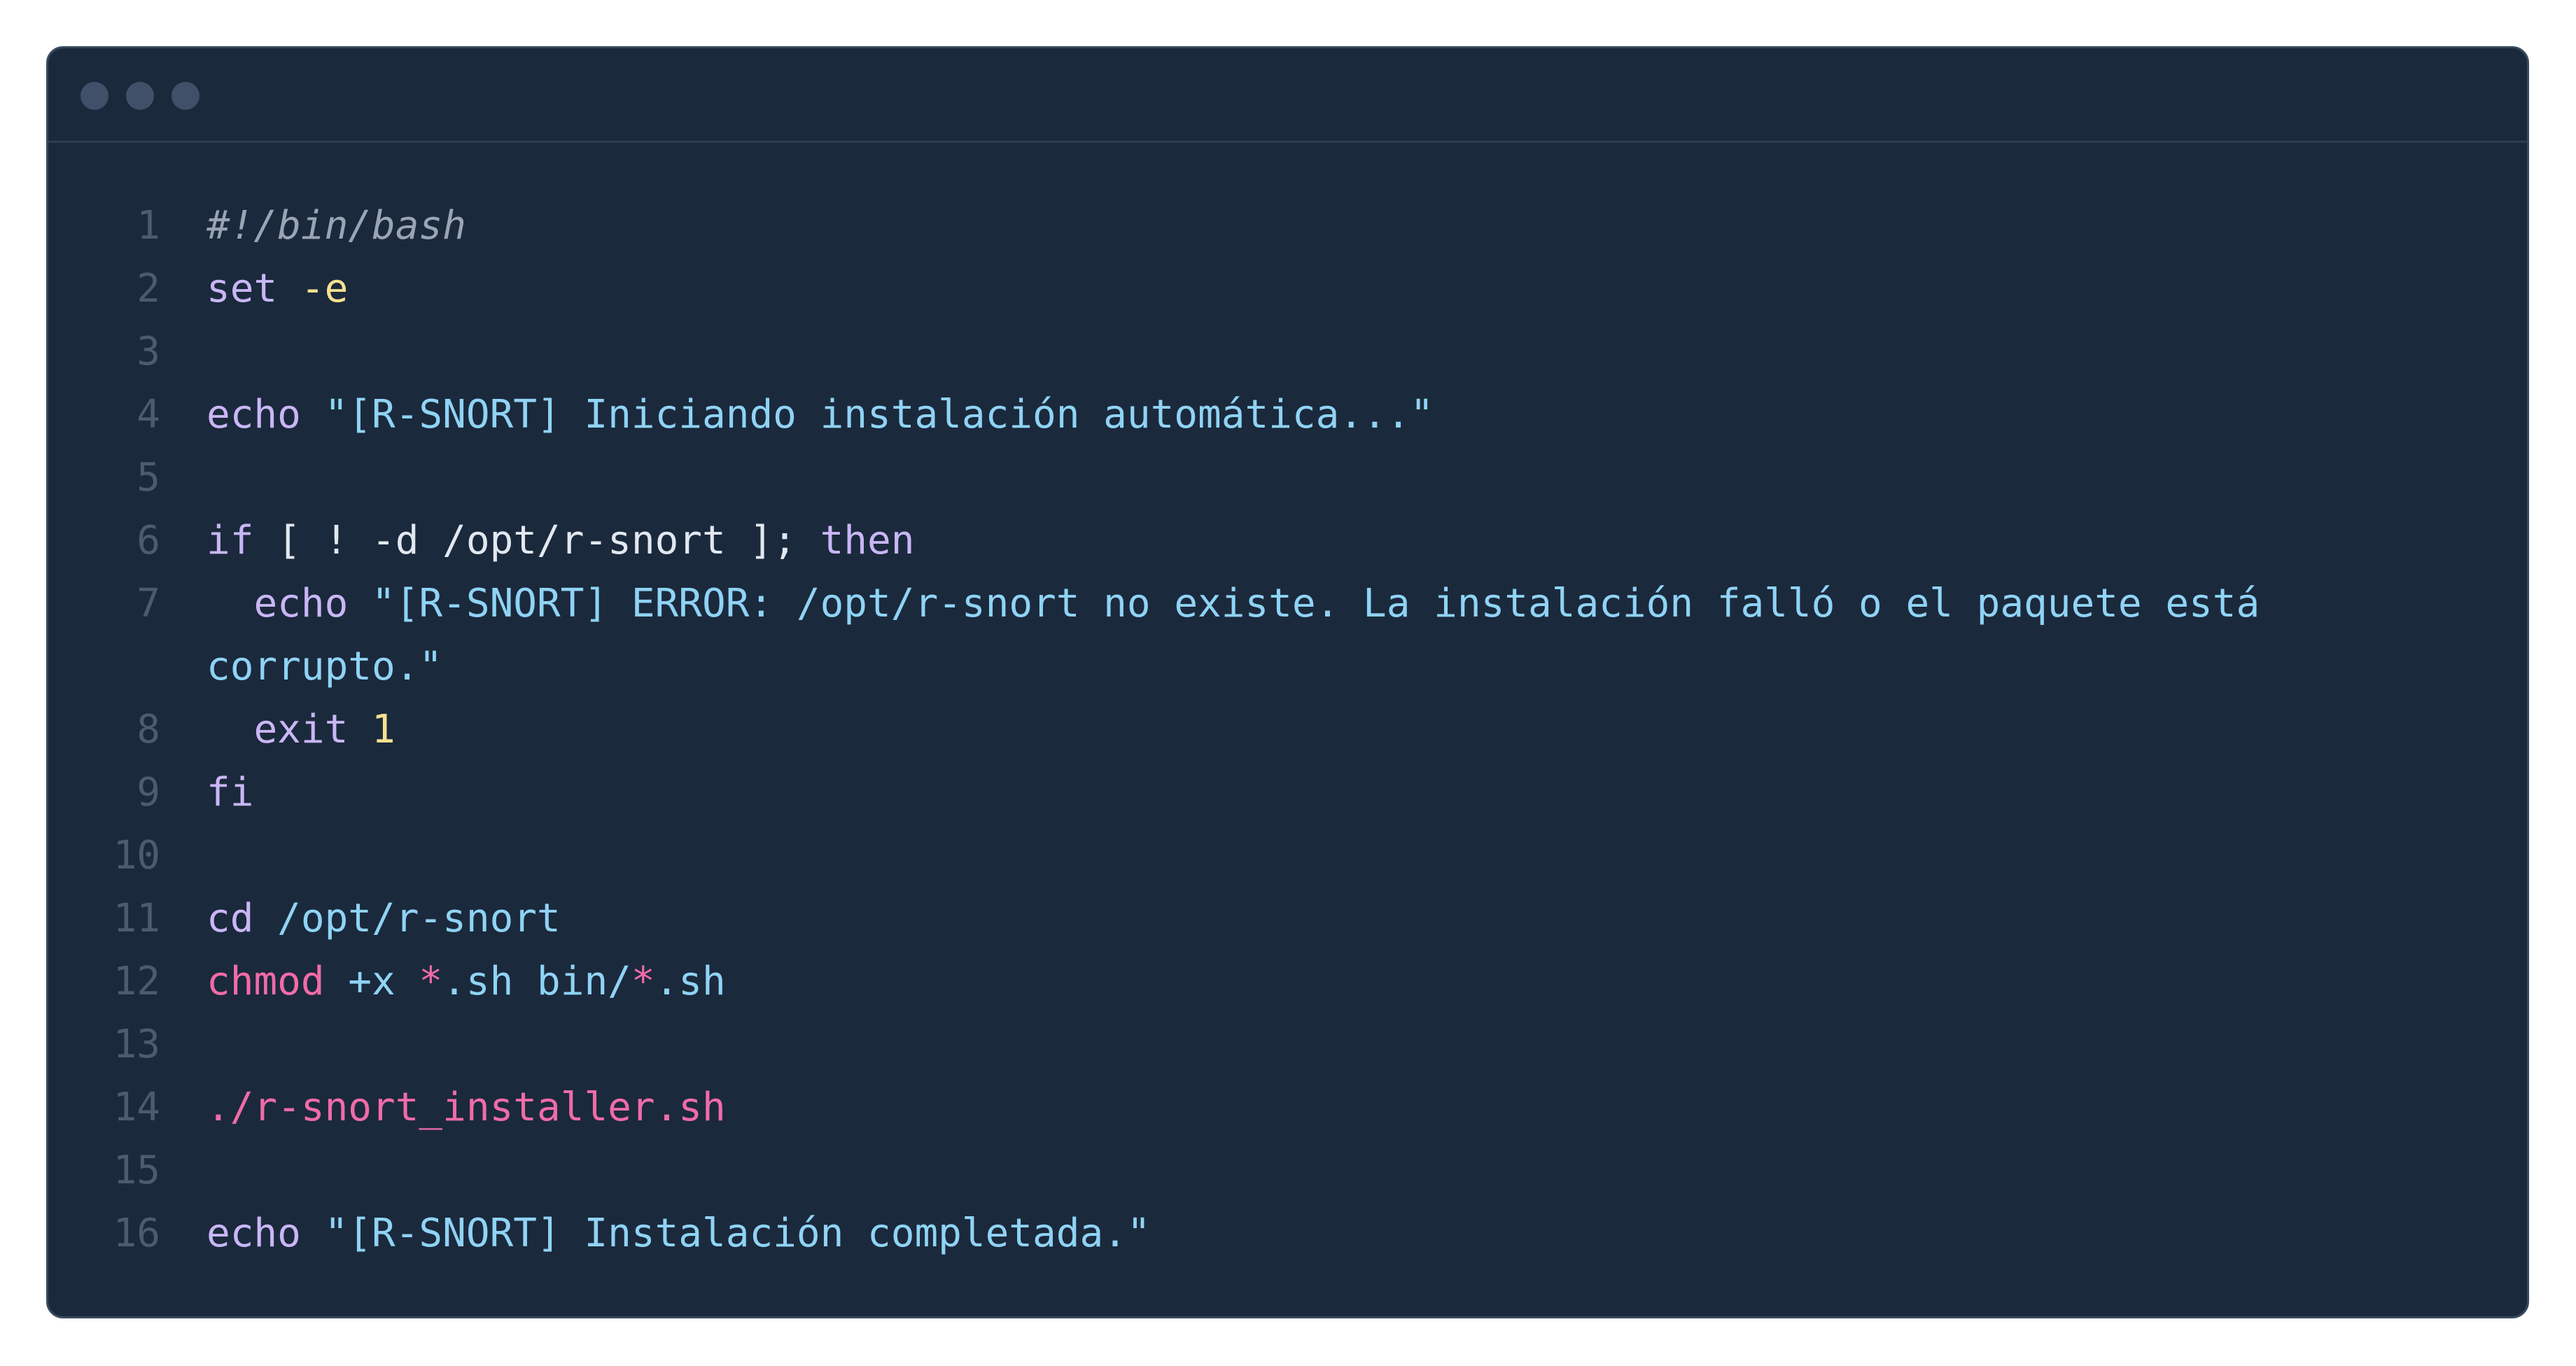 The height and width of the screenshot is (1366, 2576). What do you see at coordinates (536, 981) in the screenshot?
I see `chmod-args: .sh bin/` at bounding box center [536, 981].